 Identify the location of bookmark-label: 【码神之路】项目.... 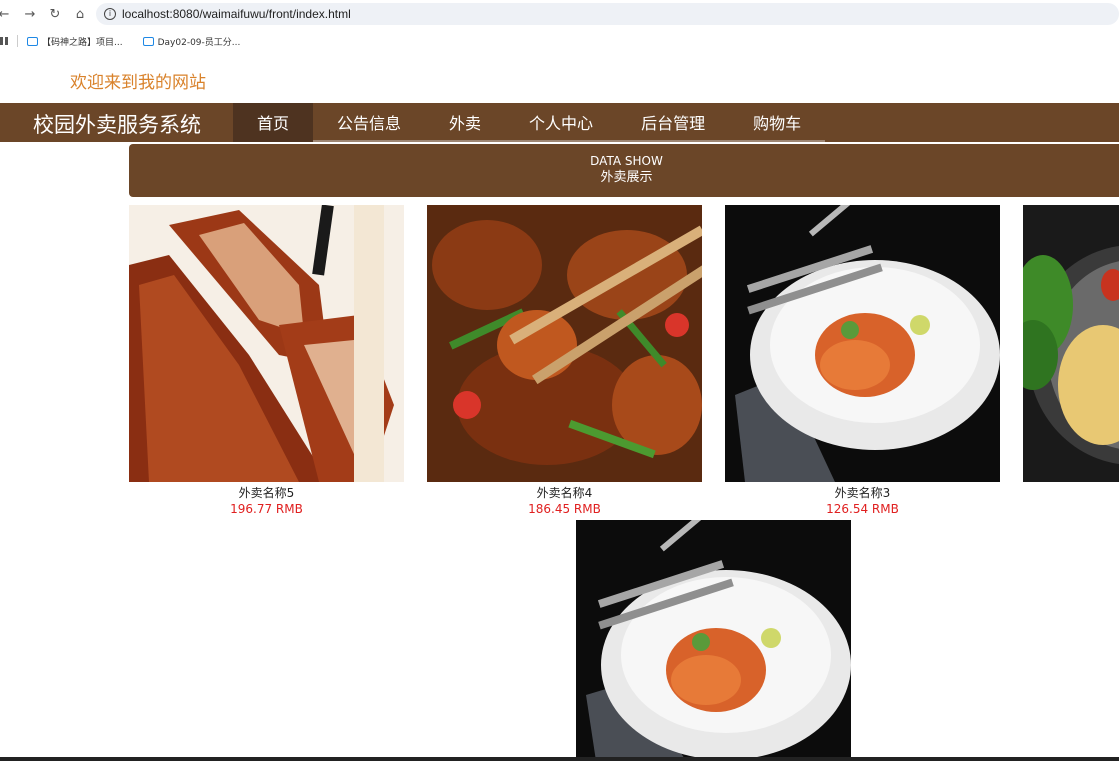
(82, 42).